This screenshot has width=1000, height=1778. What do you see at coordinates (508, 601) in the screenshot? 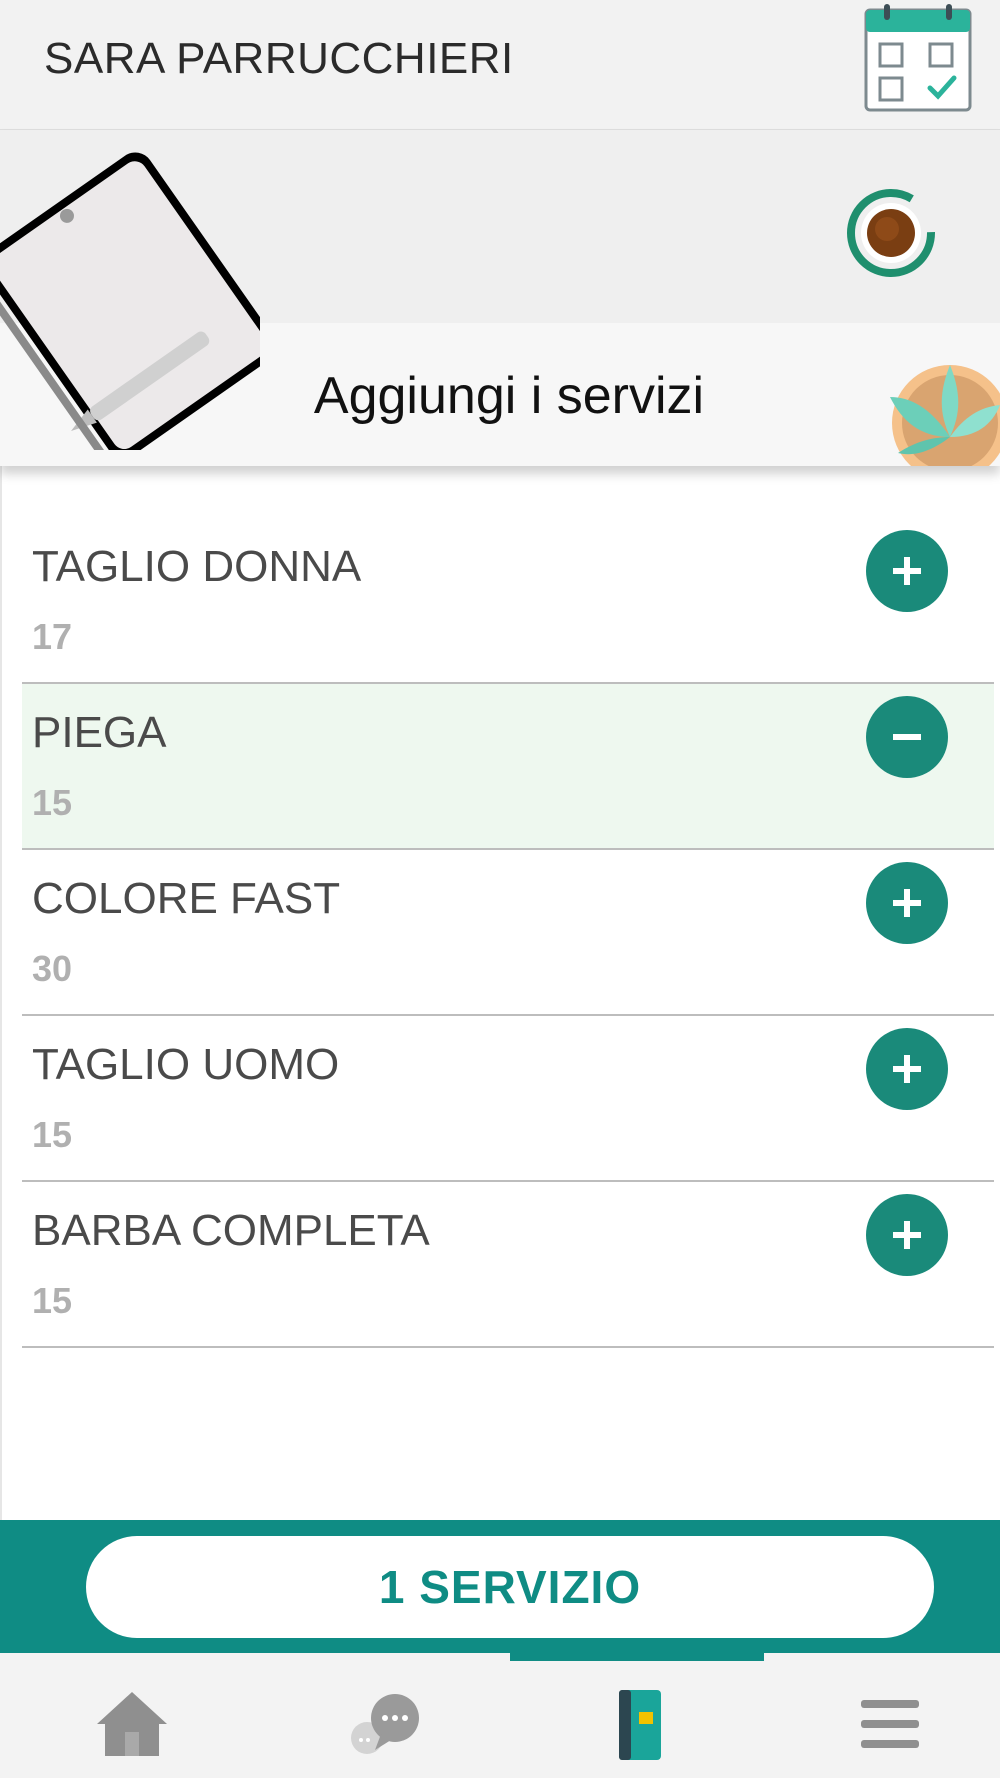
I see `service-row-taglio-donna: TAGLIO DONNA 17` at bounding box center [508, 601].